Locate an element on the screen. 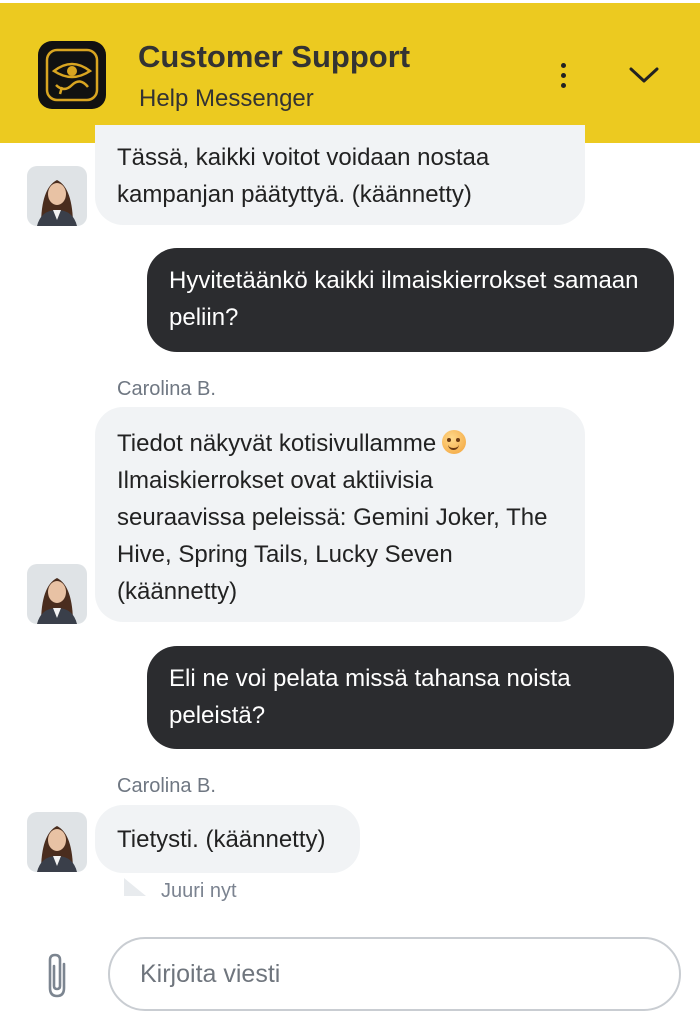  header-title: Customer Support is located at coordinates (274, 56).